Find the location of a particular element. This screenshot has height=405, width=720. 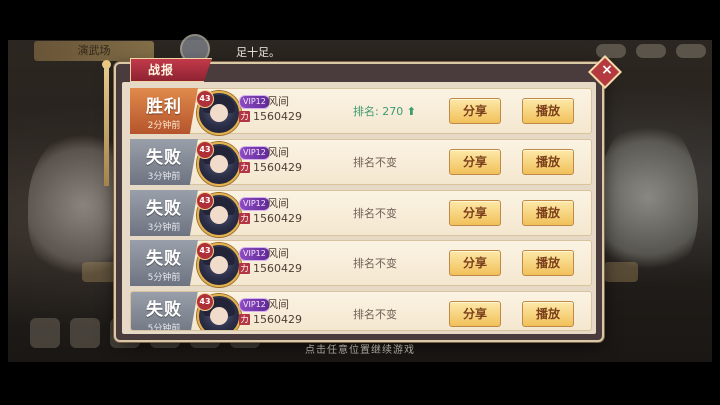

background-left-button is located at coordinates (99, 272).